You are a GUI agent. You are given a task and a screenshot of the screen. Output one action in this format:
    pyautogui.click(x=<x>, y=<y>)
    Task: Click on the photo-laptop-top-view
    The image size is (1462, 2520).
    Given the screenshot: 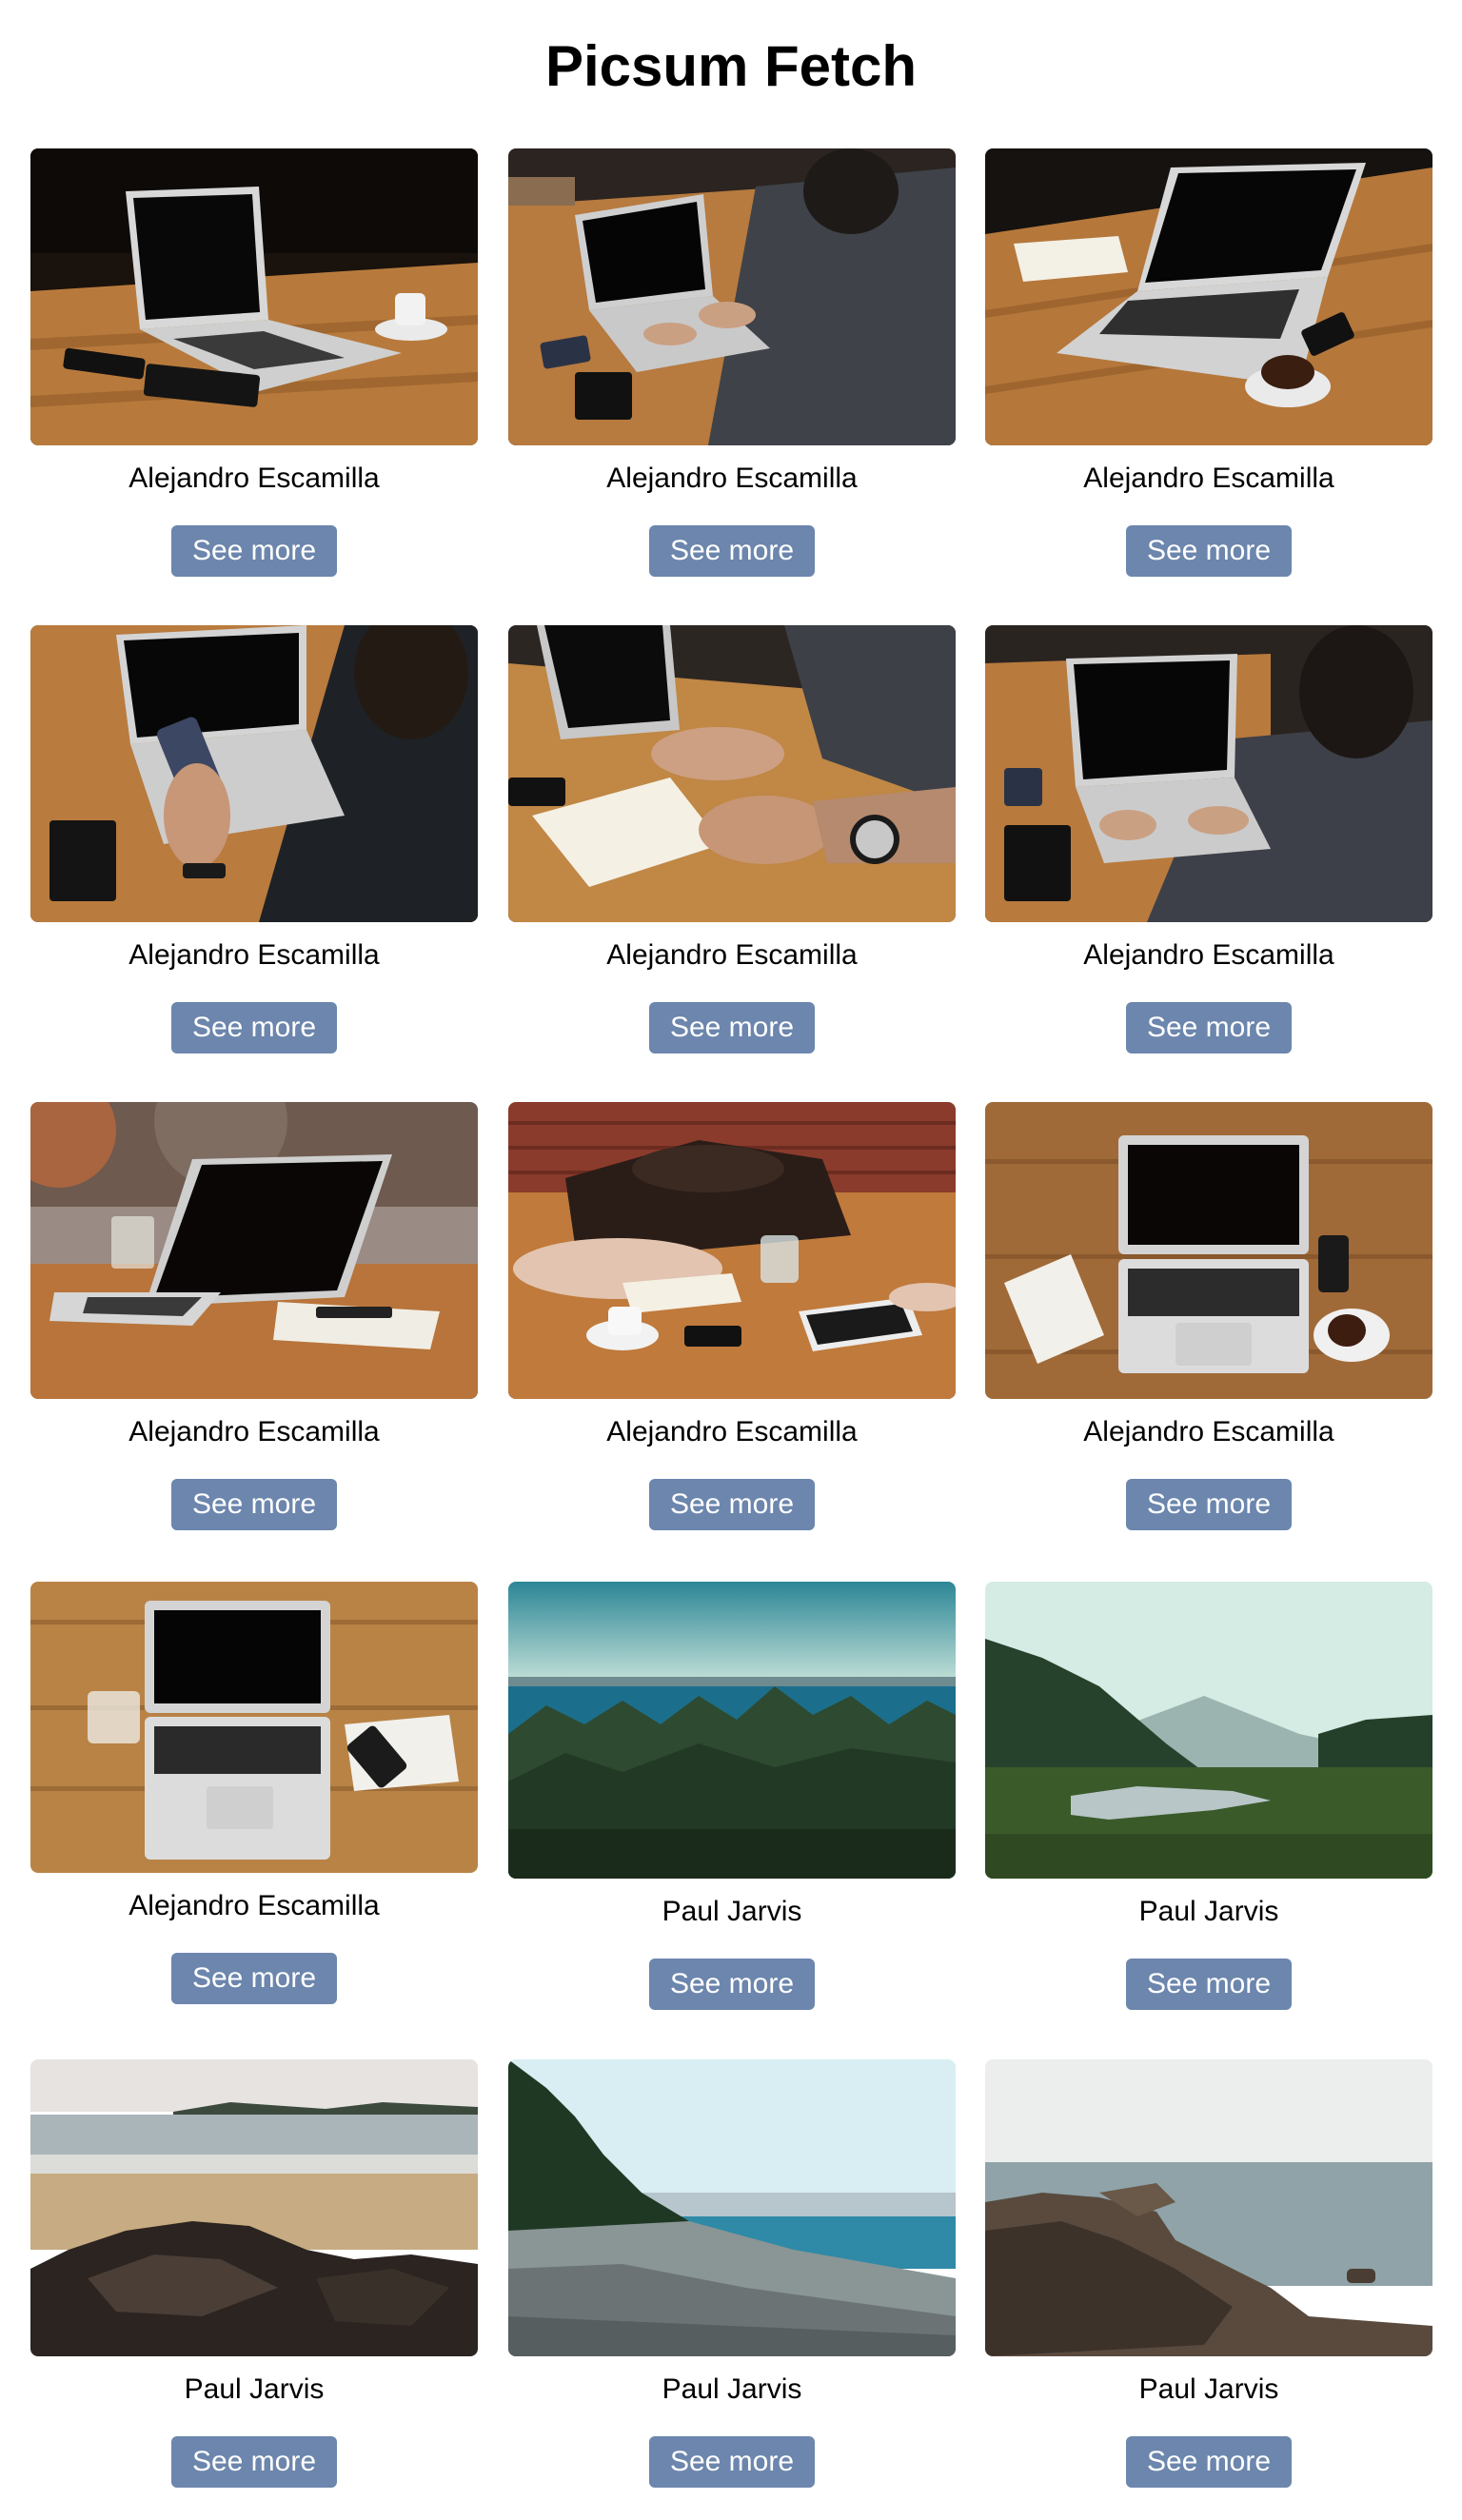 What is the action you would take?
    pyautogui.click(x=1208, y=1250)
    